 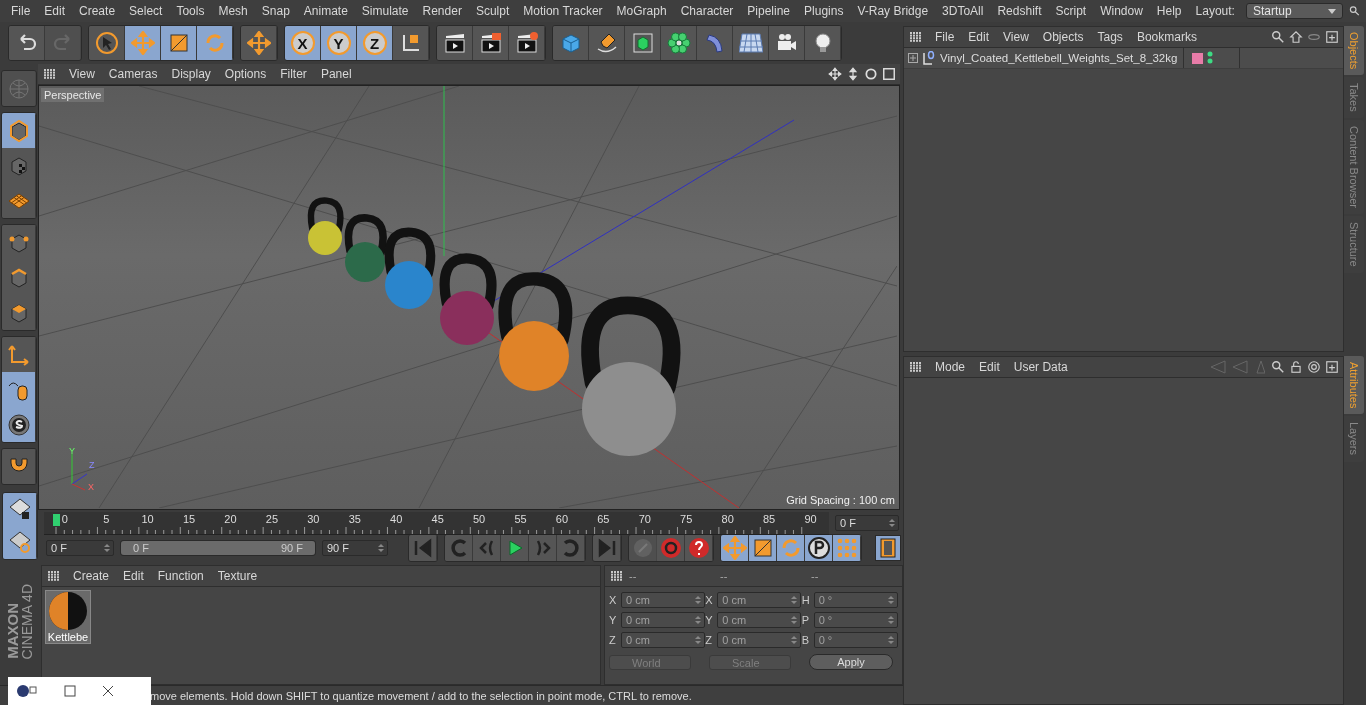 I want to click on pen-button, so click(x=607, y=43).